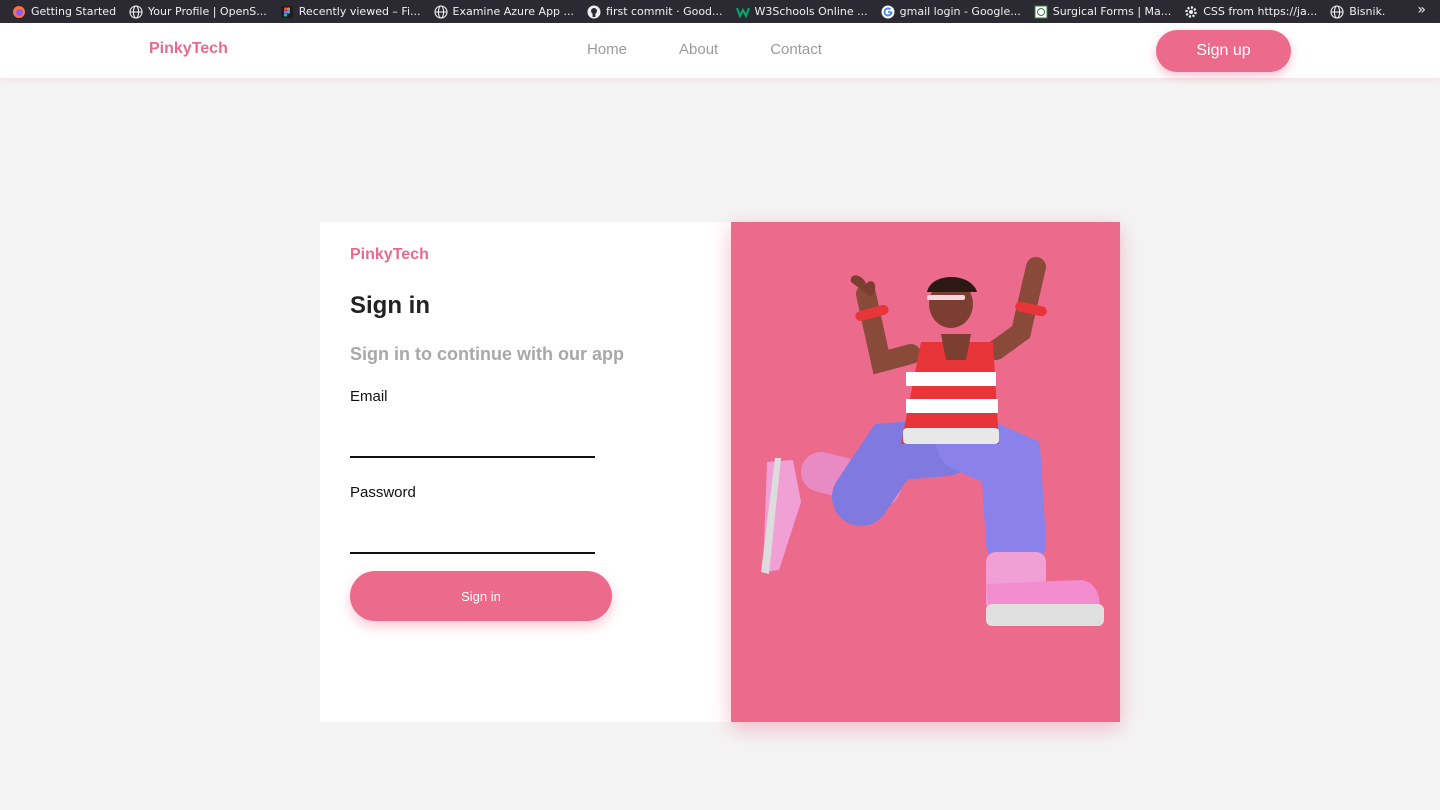 This screenshot has width=1440, height=810. Describe the element at coordinates (698, 49) in the screenshot. I see `nav-link-about: About` at that location.